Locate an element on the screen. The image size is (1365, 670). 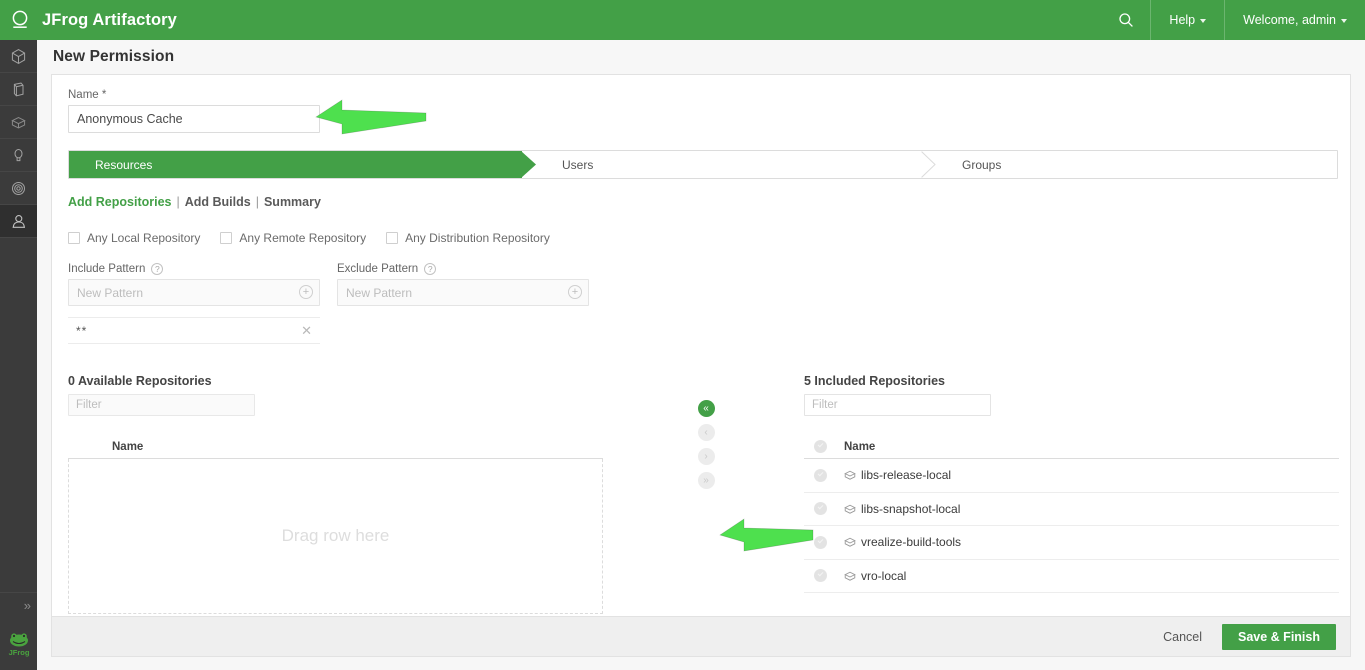
save-and-finish-button: Save & Finish is located at coordinates (1279, 636).